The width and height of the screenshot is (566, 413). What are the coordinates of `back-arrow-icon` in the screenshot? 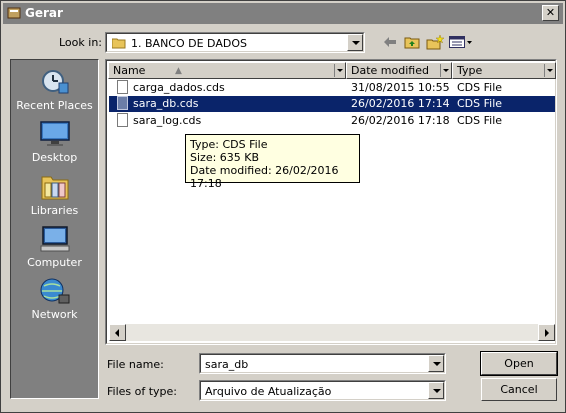 It's located at (390, 42).